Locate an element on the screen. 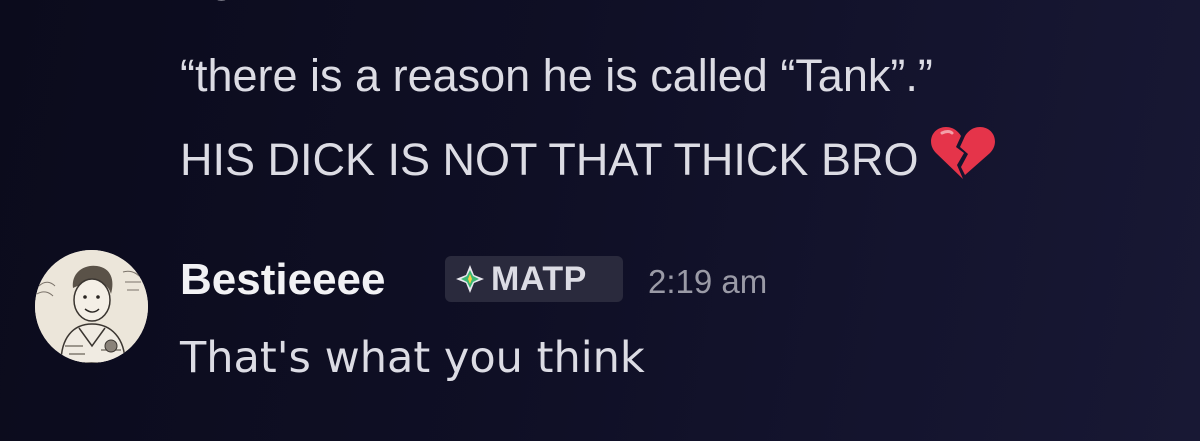 This screenshot has width=1200, height=441. avatar is located at coordinates (91, 306).